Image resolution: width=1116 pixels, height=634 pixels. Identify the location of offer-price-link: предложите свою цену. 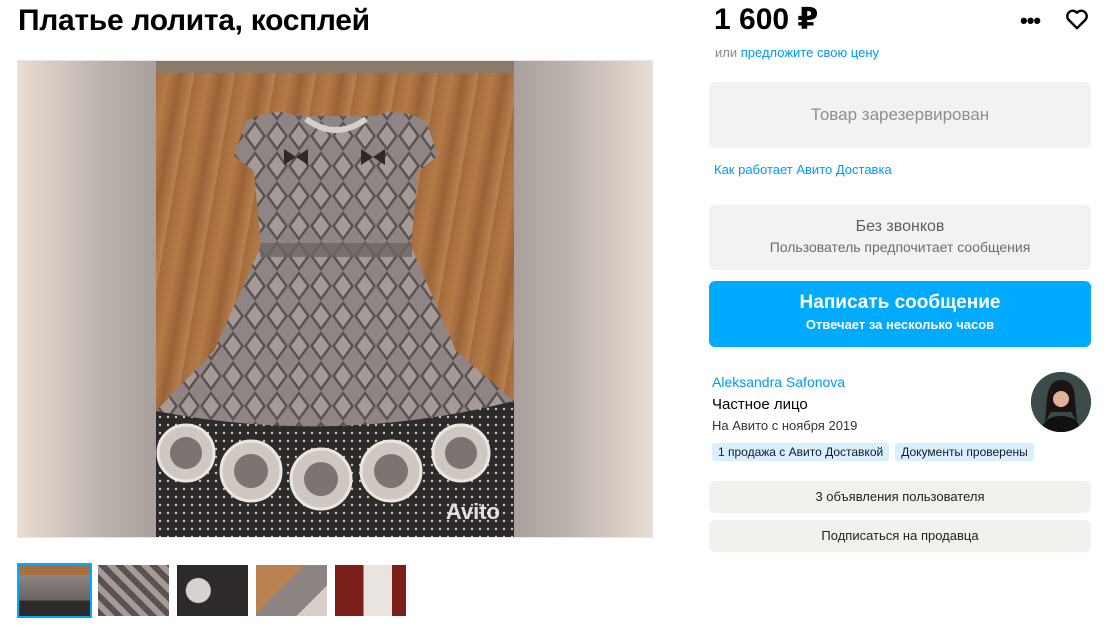
(810, 52).